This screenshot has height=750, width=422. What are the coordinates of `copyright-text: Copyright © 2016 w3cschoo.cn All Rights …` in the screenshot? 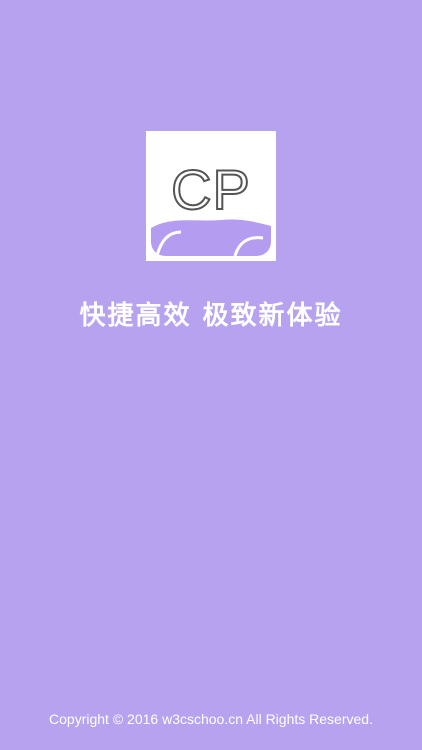 It's located at (211, 719).